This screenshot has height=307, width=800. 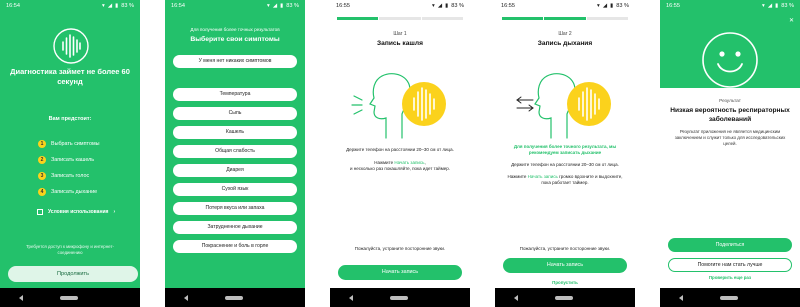 What do you see at coordinates (400, 43) in the screenshot?
I see `step-title: Запись кашля` at bounding box center [400, 43].